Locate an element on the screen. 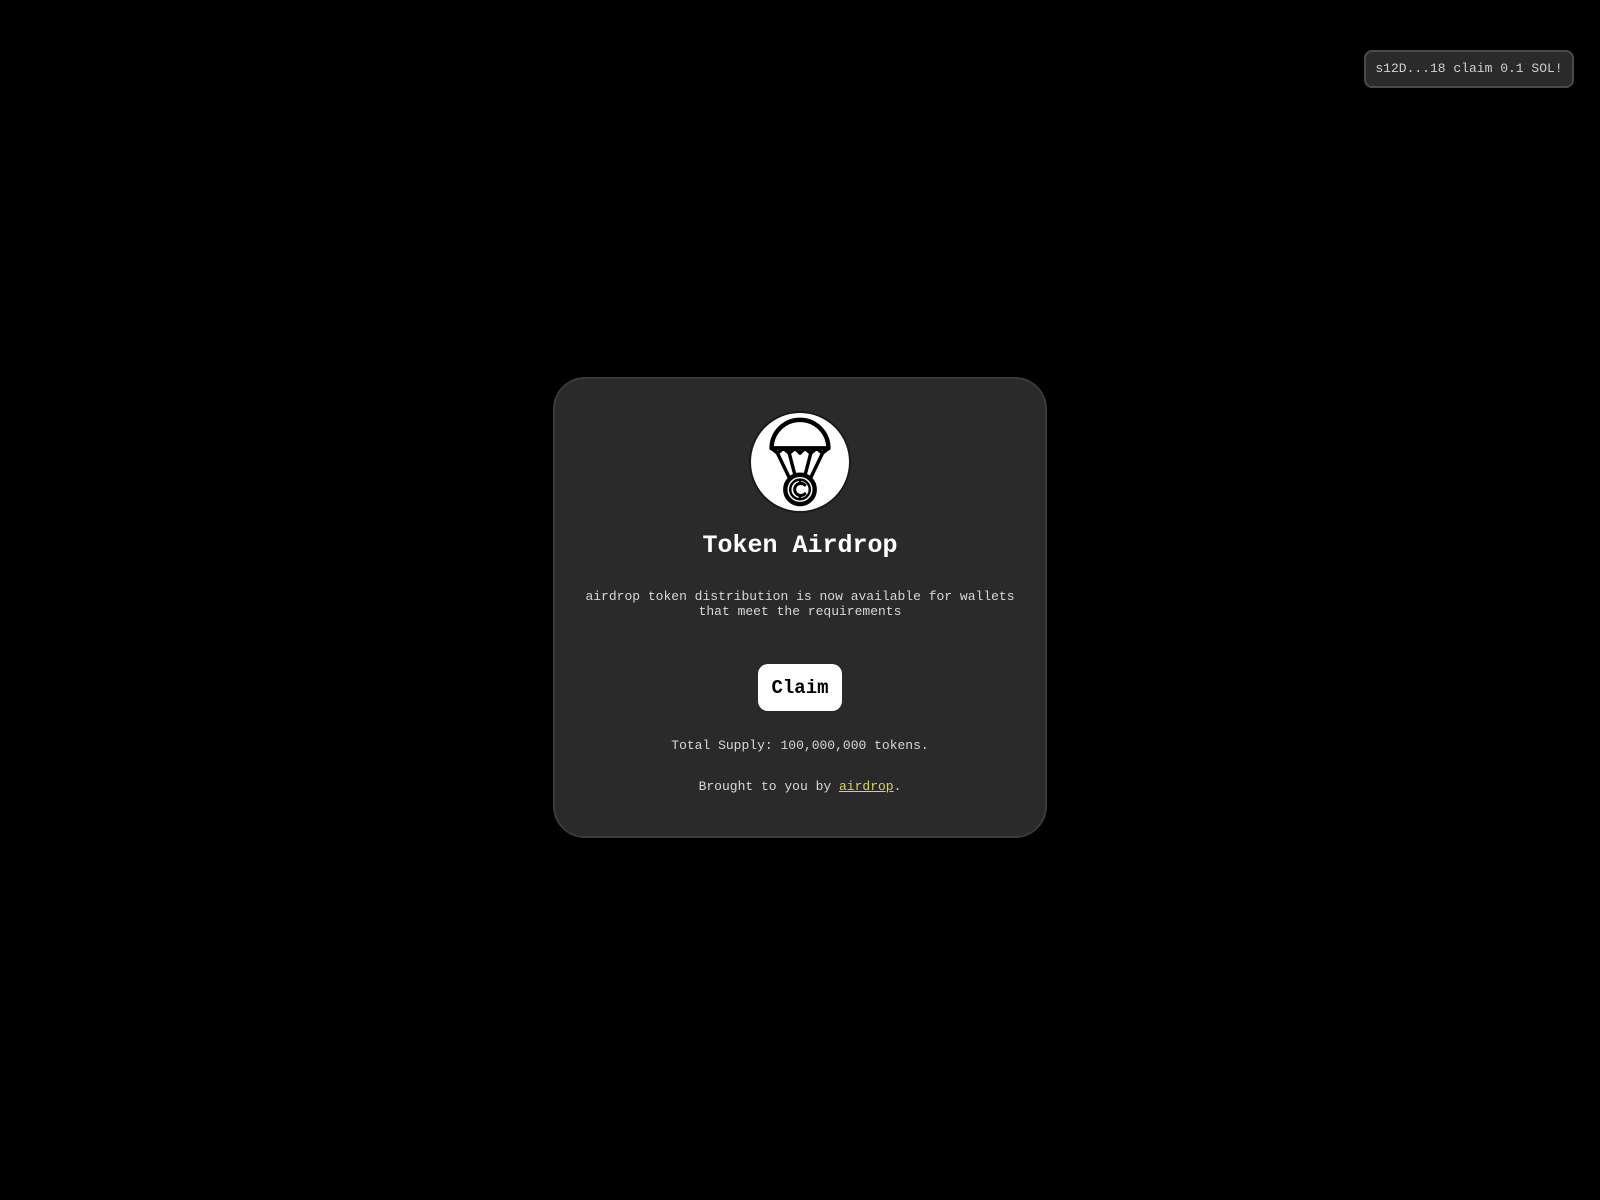 This screenshot has width=1600, height=1200. toast-text: s12D...18 claim 0.1 SOL! is located at coordinates (1469, 68).